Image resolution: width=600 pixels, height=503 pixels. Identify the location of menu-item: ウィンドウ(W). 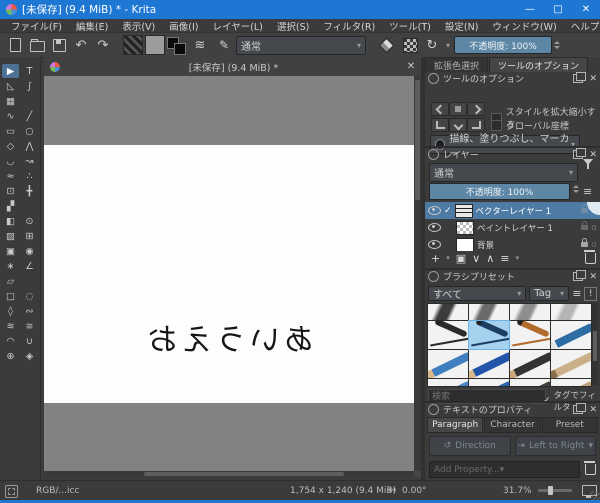
(524, 26).